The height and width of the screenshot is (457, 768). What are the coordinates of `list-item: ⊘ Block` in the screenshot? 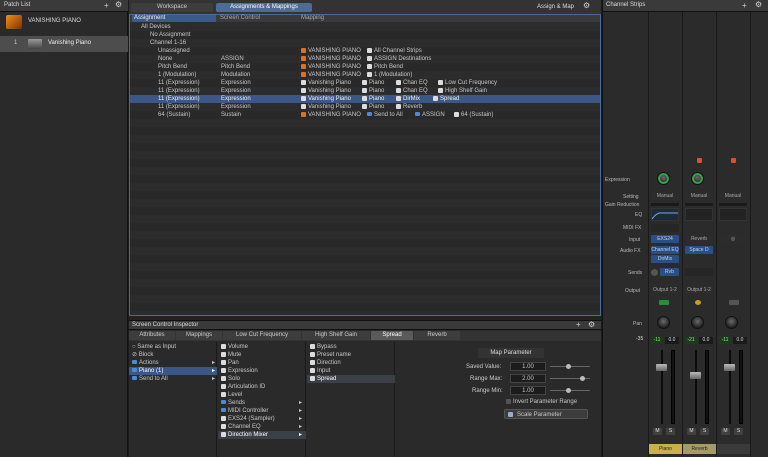 It's located at (174, 355).